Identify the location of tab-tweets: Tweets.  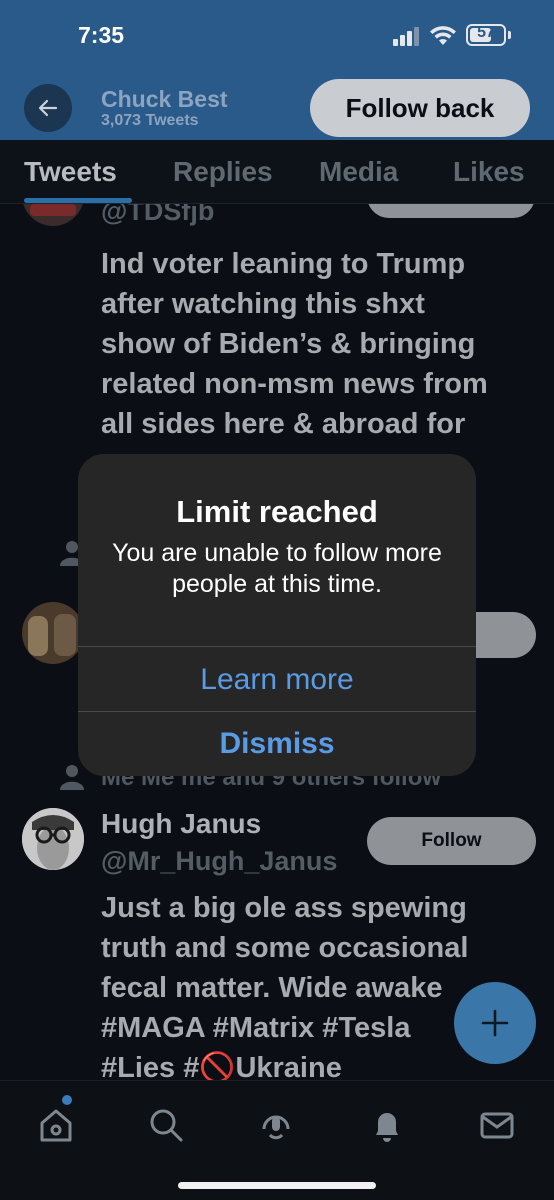
(70, 172).